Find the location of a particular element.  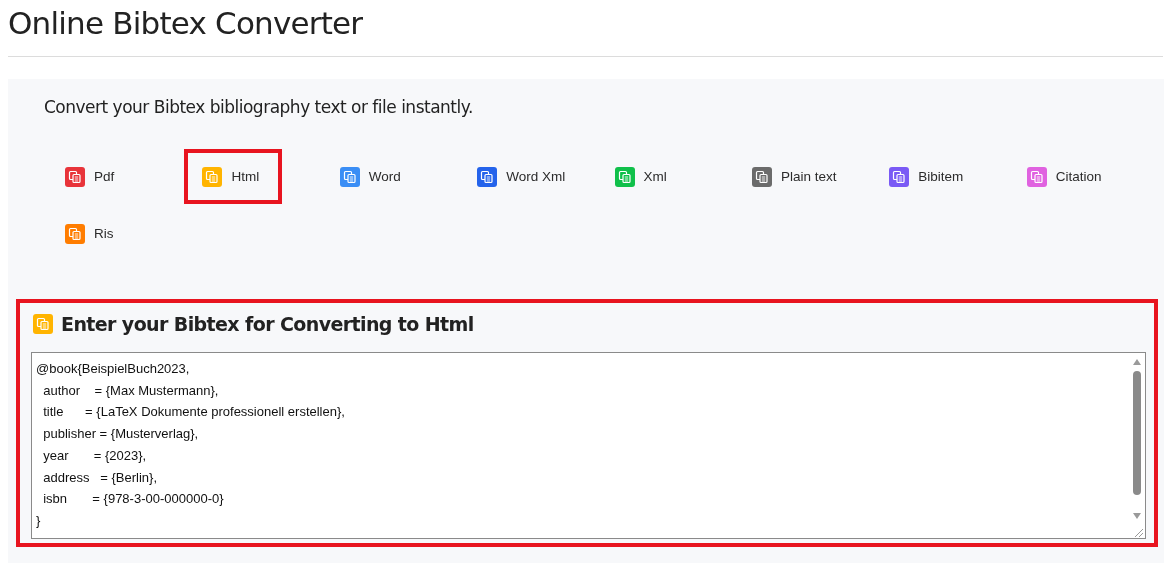

format-button: Plain text is located at coordinates (792, 176).